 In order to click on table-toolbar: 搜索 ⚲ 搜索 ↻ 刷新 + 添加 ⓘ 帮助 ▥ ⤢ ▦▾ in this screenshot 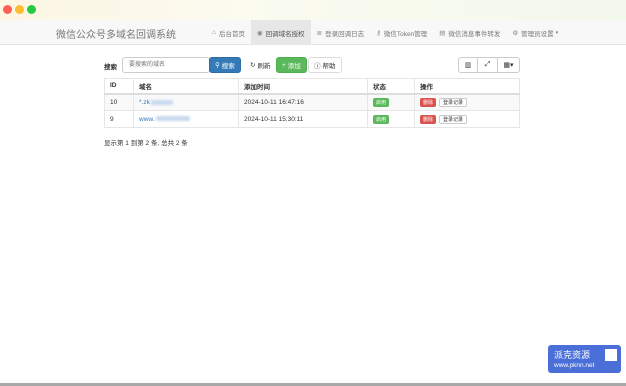, I will do `click(312, 66)`.